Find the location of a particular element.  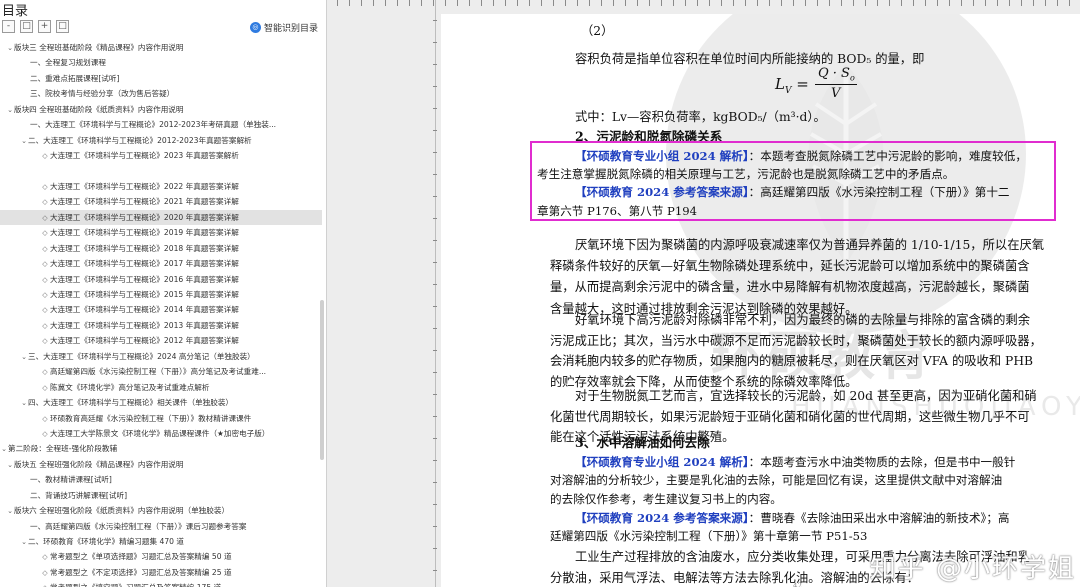

outline-item: ⌄版块三 全程班基础阶段《精品课程》内容作用说明 is located at coordinates (161, 47).